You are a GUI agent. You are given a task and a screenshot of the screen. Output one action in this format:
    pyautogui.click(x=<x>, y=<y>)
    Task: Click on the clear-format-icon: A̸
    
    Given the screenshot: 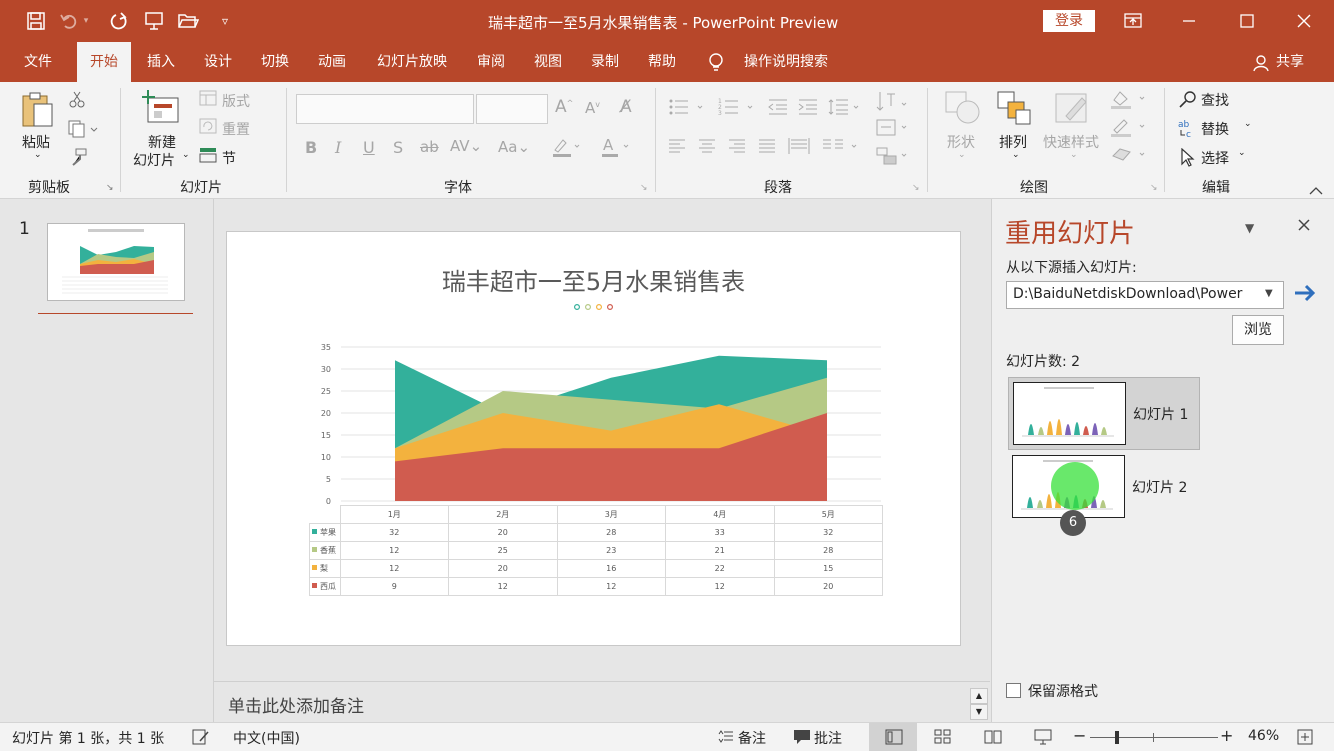 What is the action you would take?
    pyautogui.click(x=626, y=107)
    